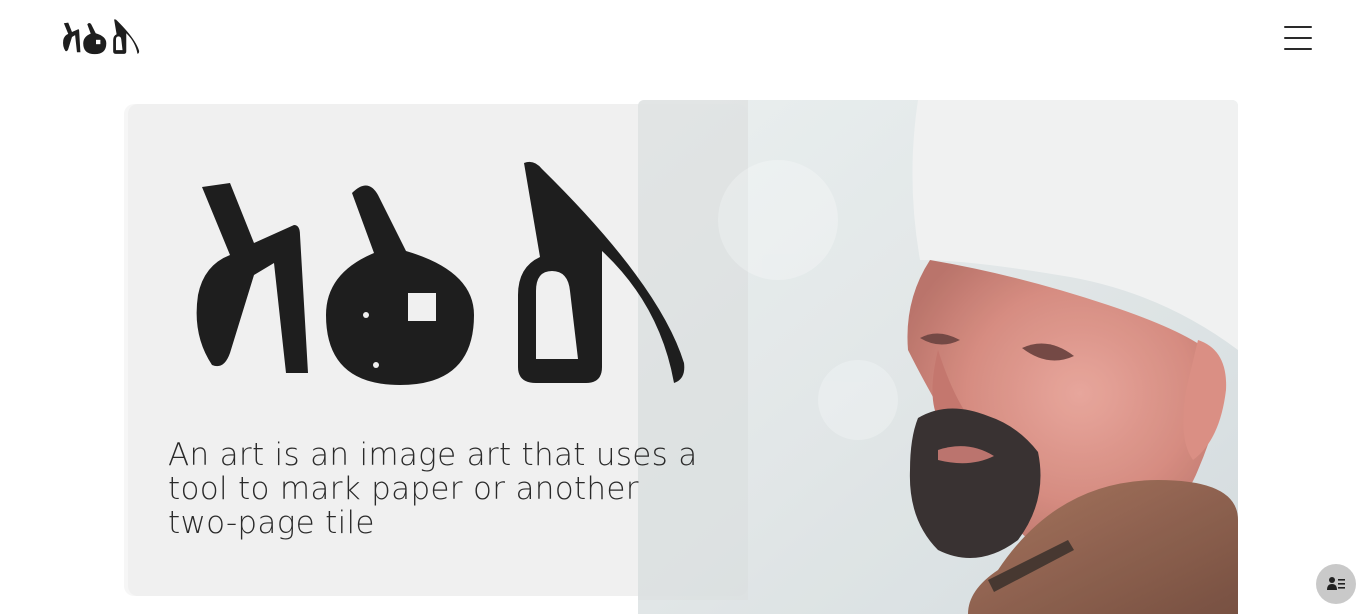 The image size is (1366, 614). I want to click on hero-logo-icon, so click(440, 273).